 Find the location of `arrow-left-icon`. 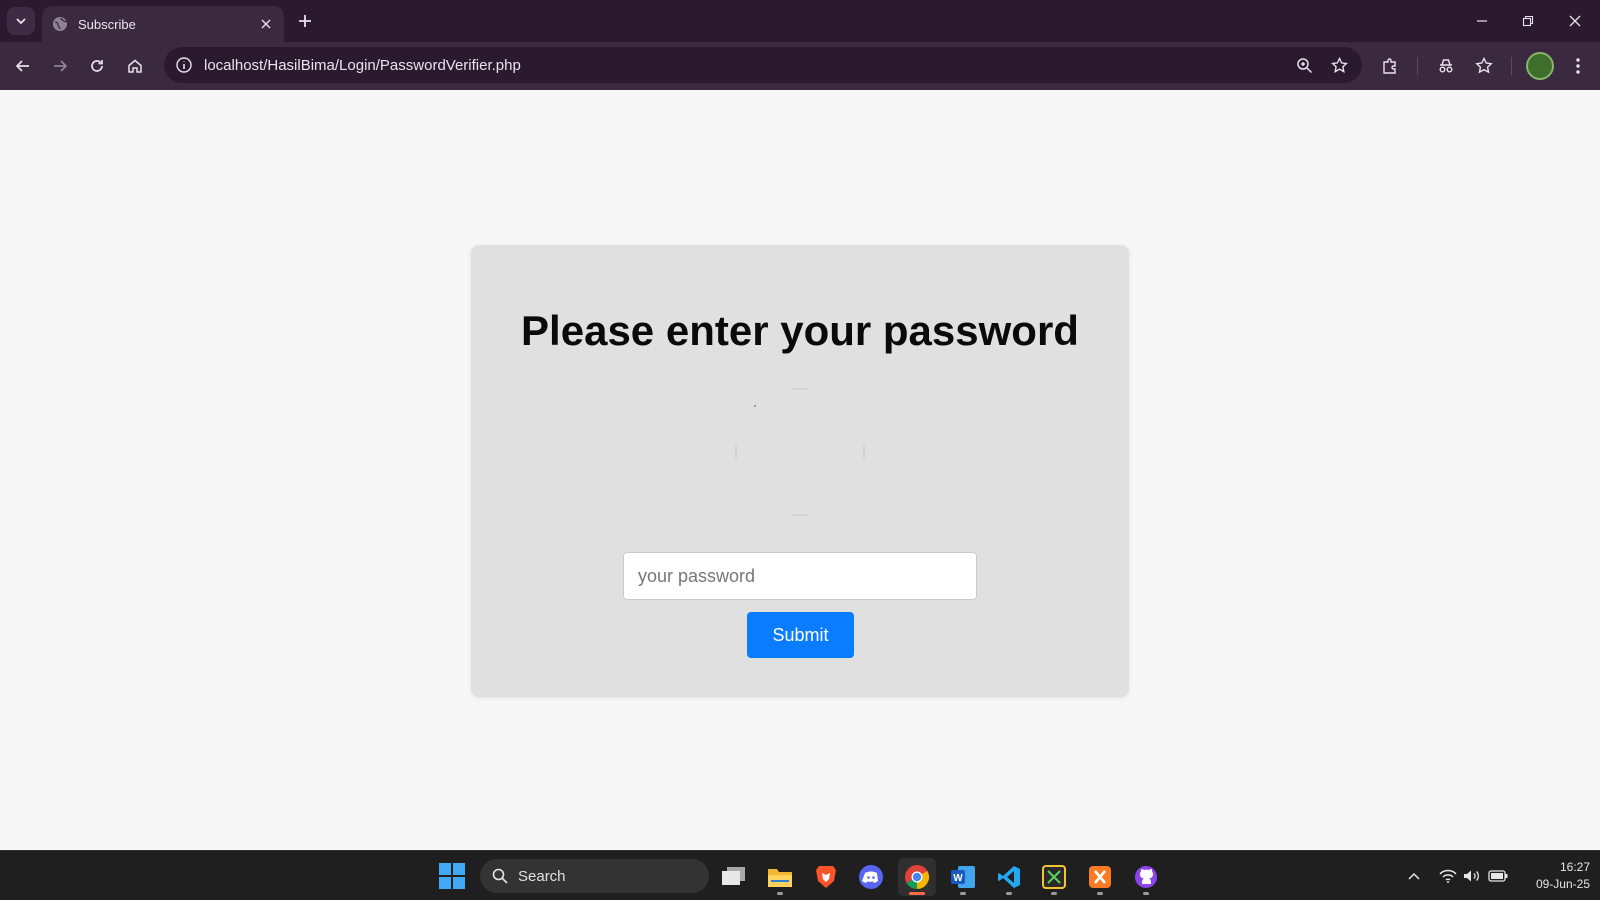

arrow-left-icon is located at coordinates (22, 66).